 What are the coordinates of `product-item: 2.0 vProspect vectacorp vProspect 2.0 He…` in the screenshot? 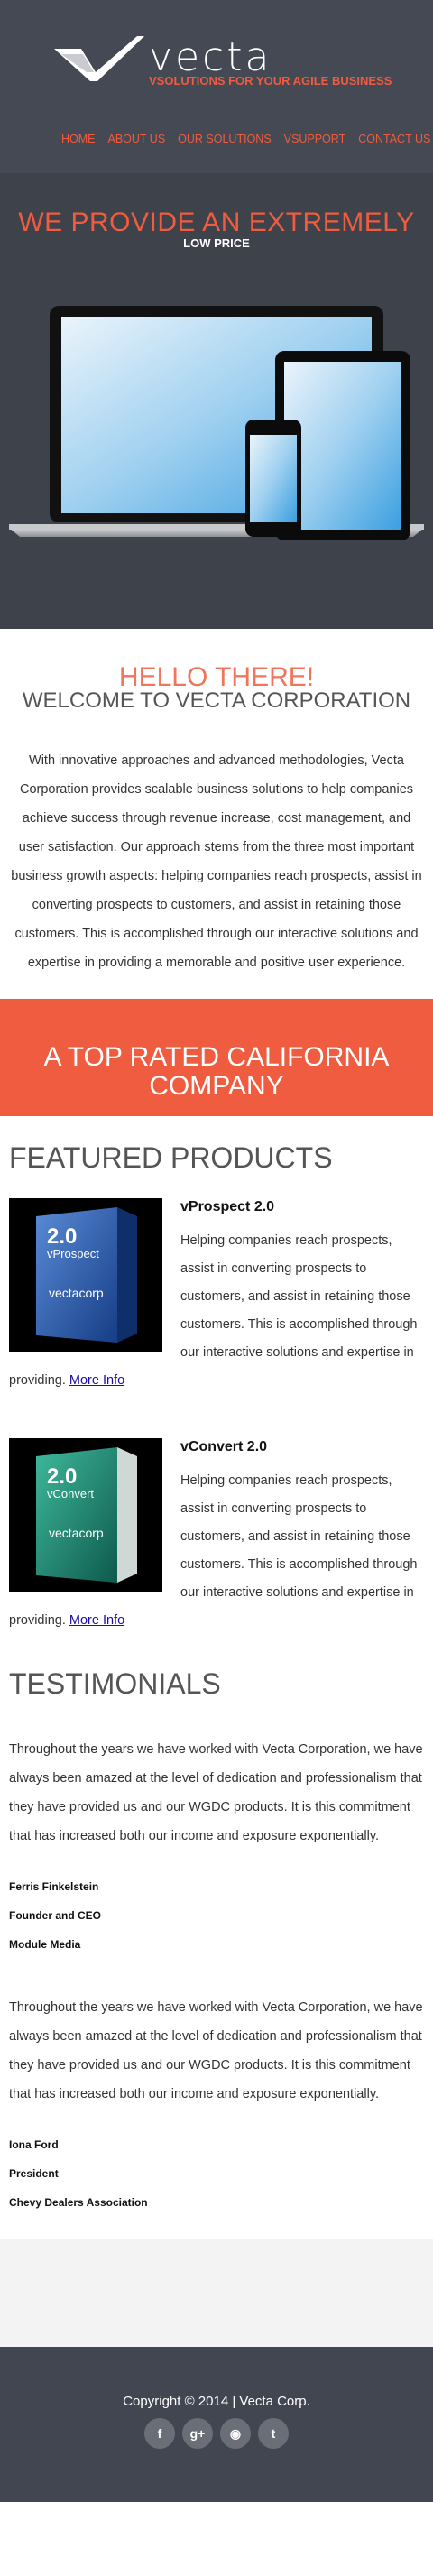 It's located at (216, 1296).